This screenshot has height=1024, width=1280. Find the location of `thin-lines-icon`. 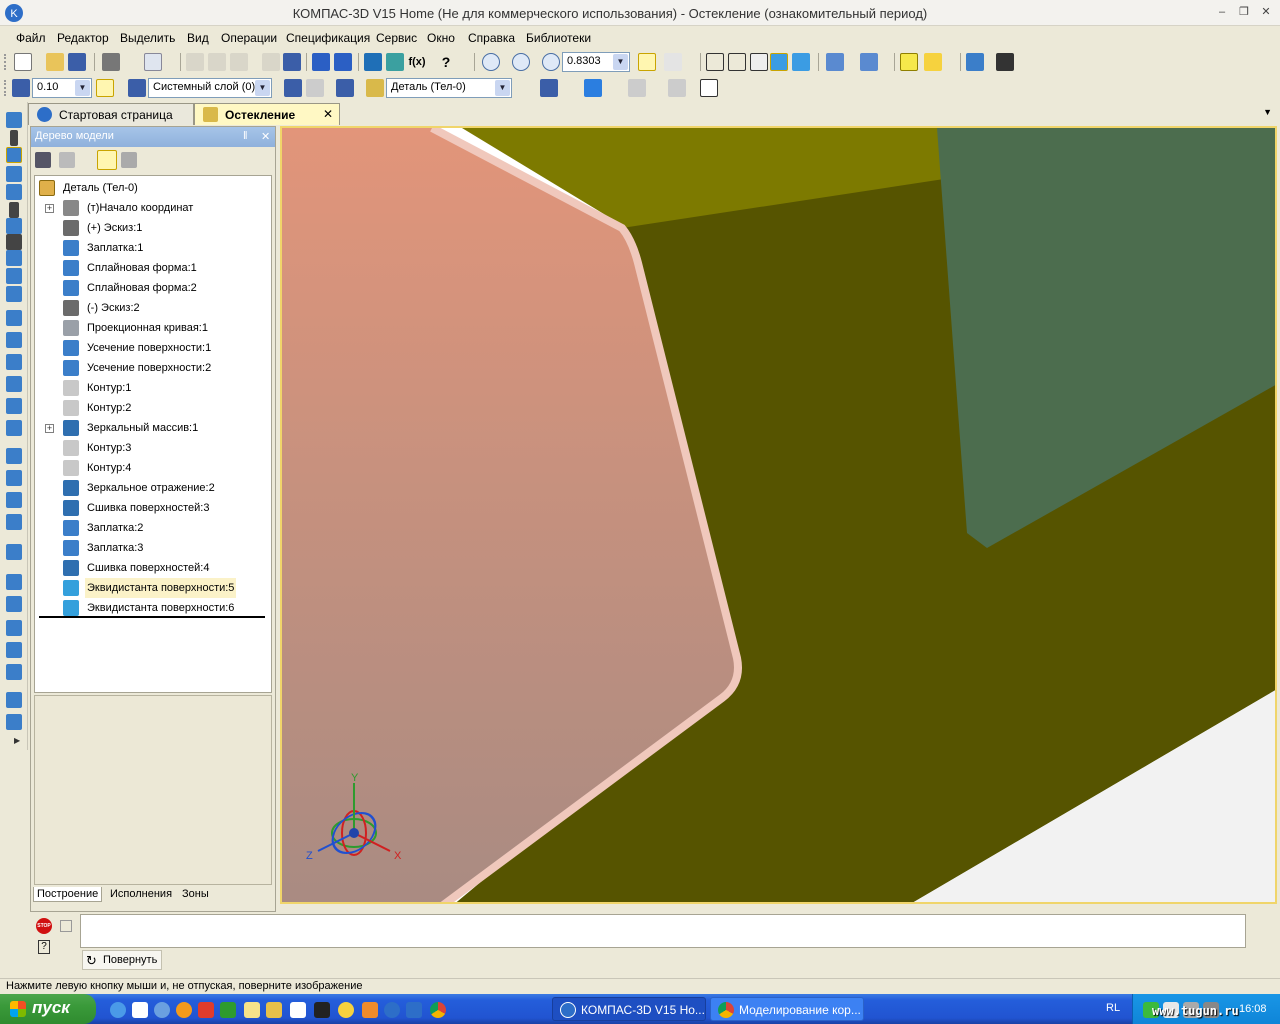

thin-lines-icon is located at coordinates (759, 62).